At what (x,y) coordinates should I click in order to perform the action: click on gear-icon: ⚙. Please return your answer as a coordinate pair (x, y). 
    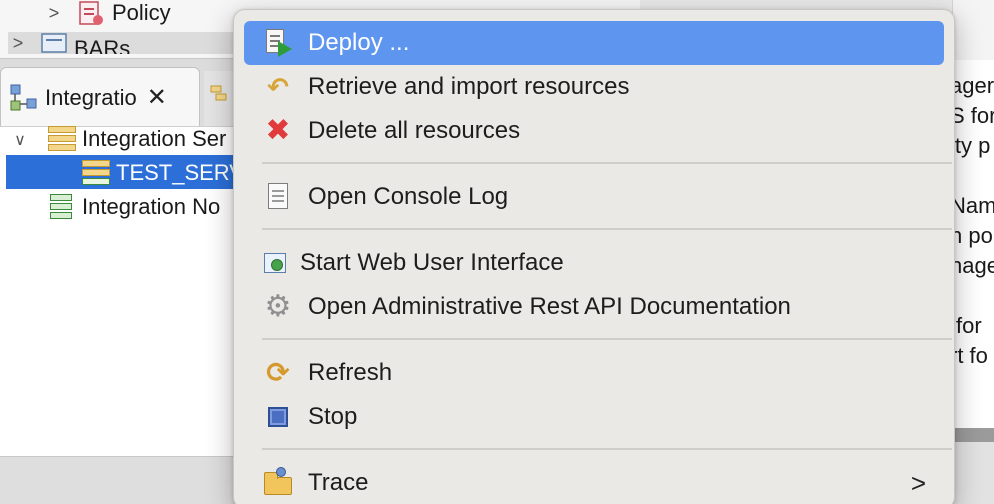
    Looking at the image, I should click on (278, 306).